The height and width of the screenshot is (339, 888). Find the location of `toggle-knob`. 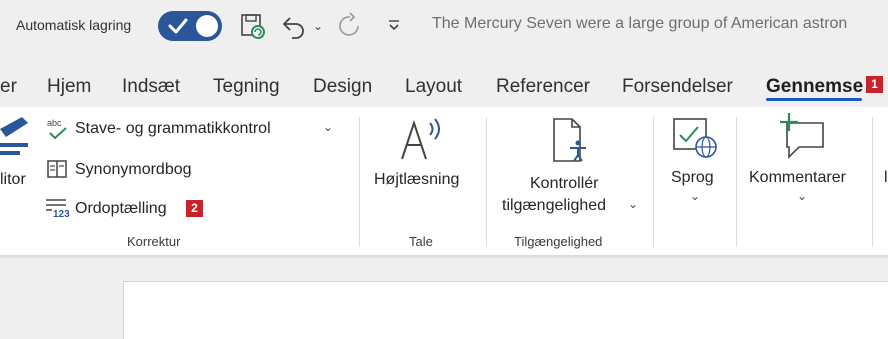

toggle-knob is located at coordinates (207, 26).